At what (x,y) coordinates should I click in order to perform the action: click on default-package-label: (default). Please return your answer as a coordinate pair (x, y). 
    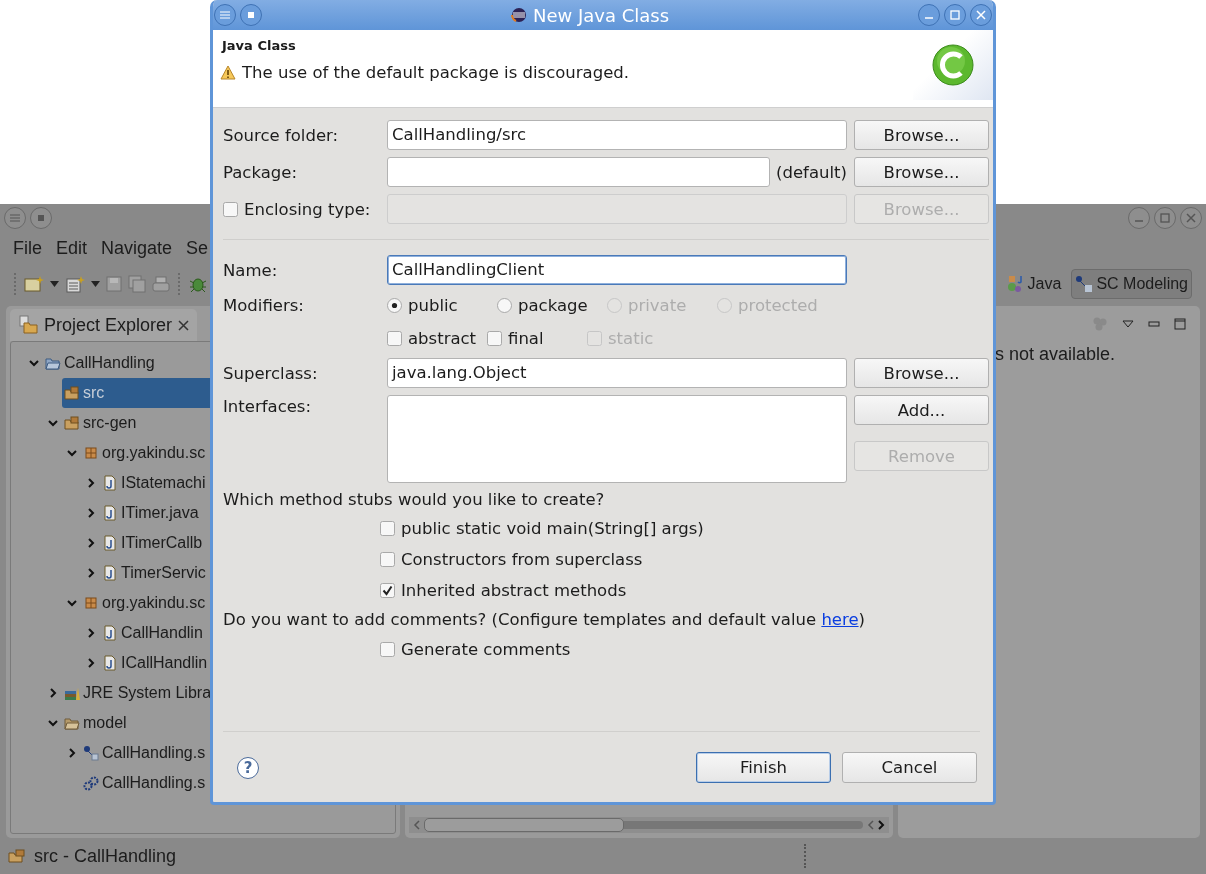
    Looking at the image, I should click on (811, 172).